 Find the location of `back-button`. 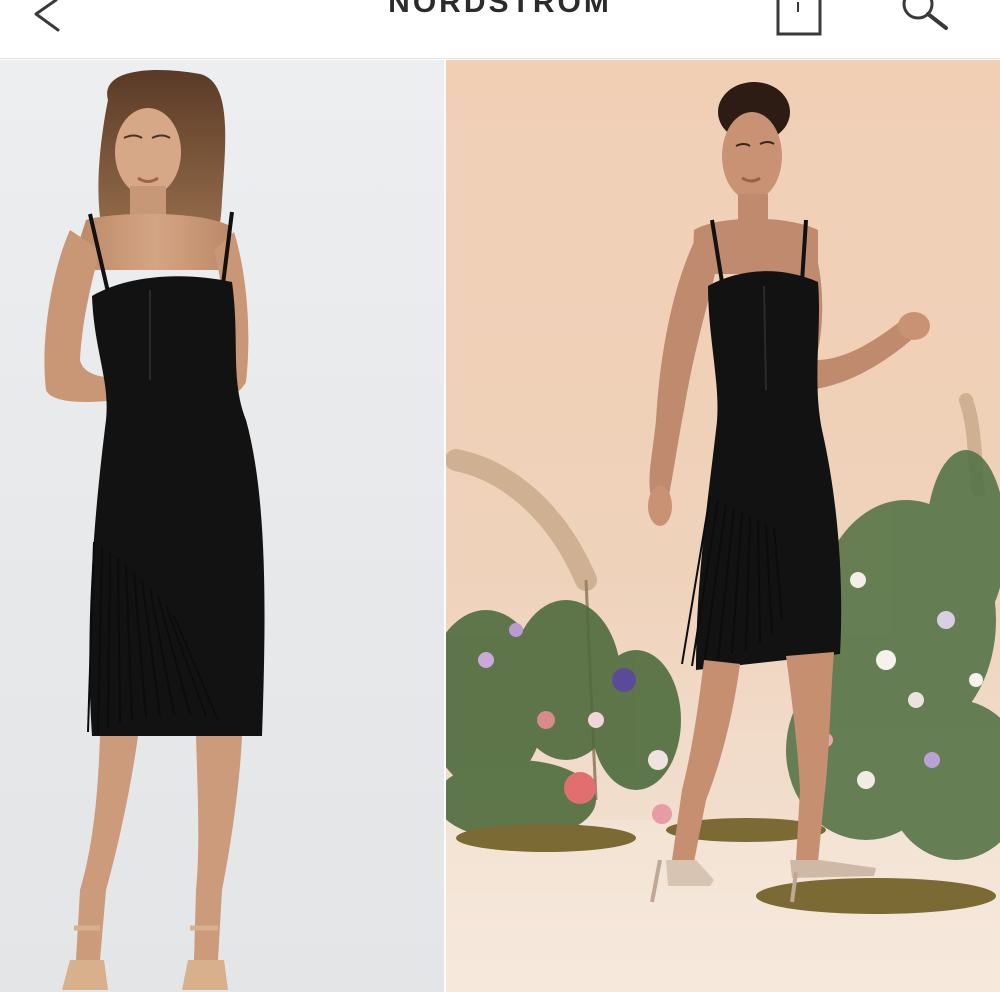

back-button is located at coordinates (47, 20).